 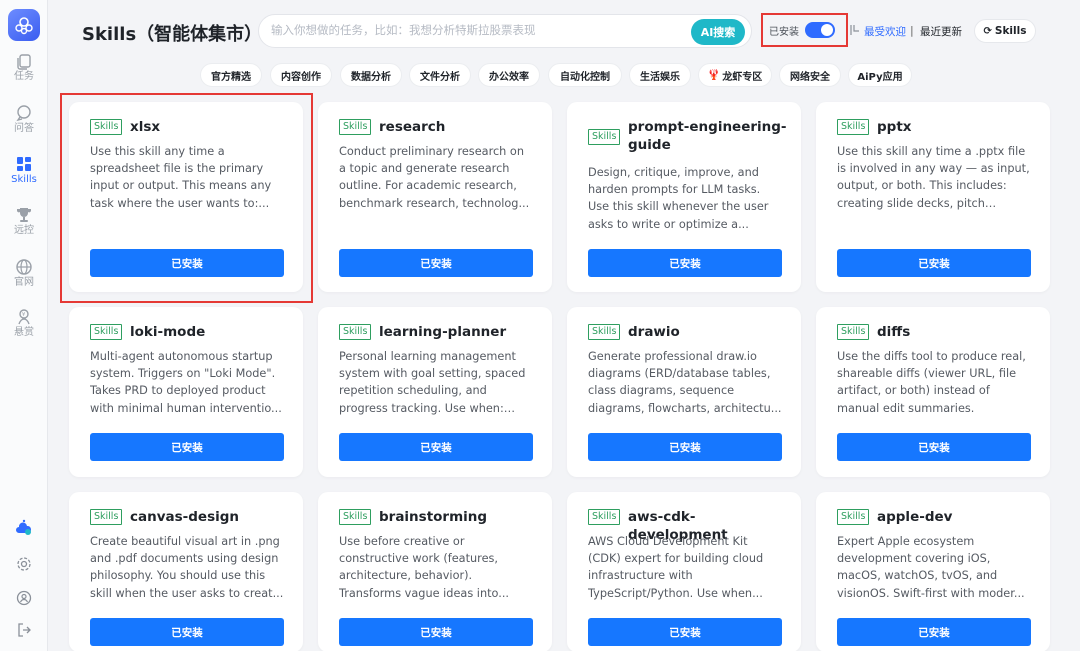 I want to click on page-title: Skills（智能体集市）, so click(x=172, y=34).